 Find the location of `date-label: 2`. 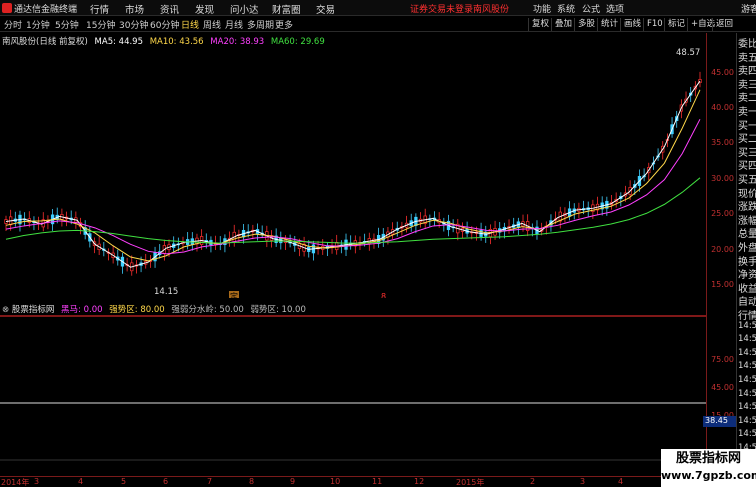

date-label: 2 is located at coordinates (533, 481).